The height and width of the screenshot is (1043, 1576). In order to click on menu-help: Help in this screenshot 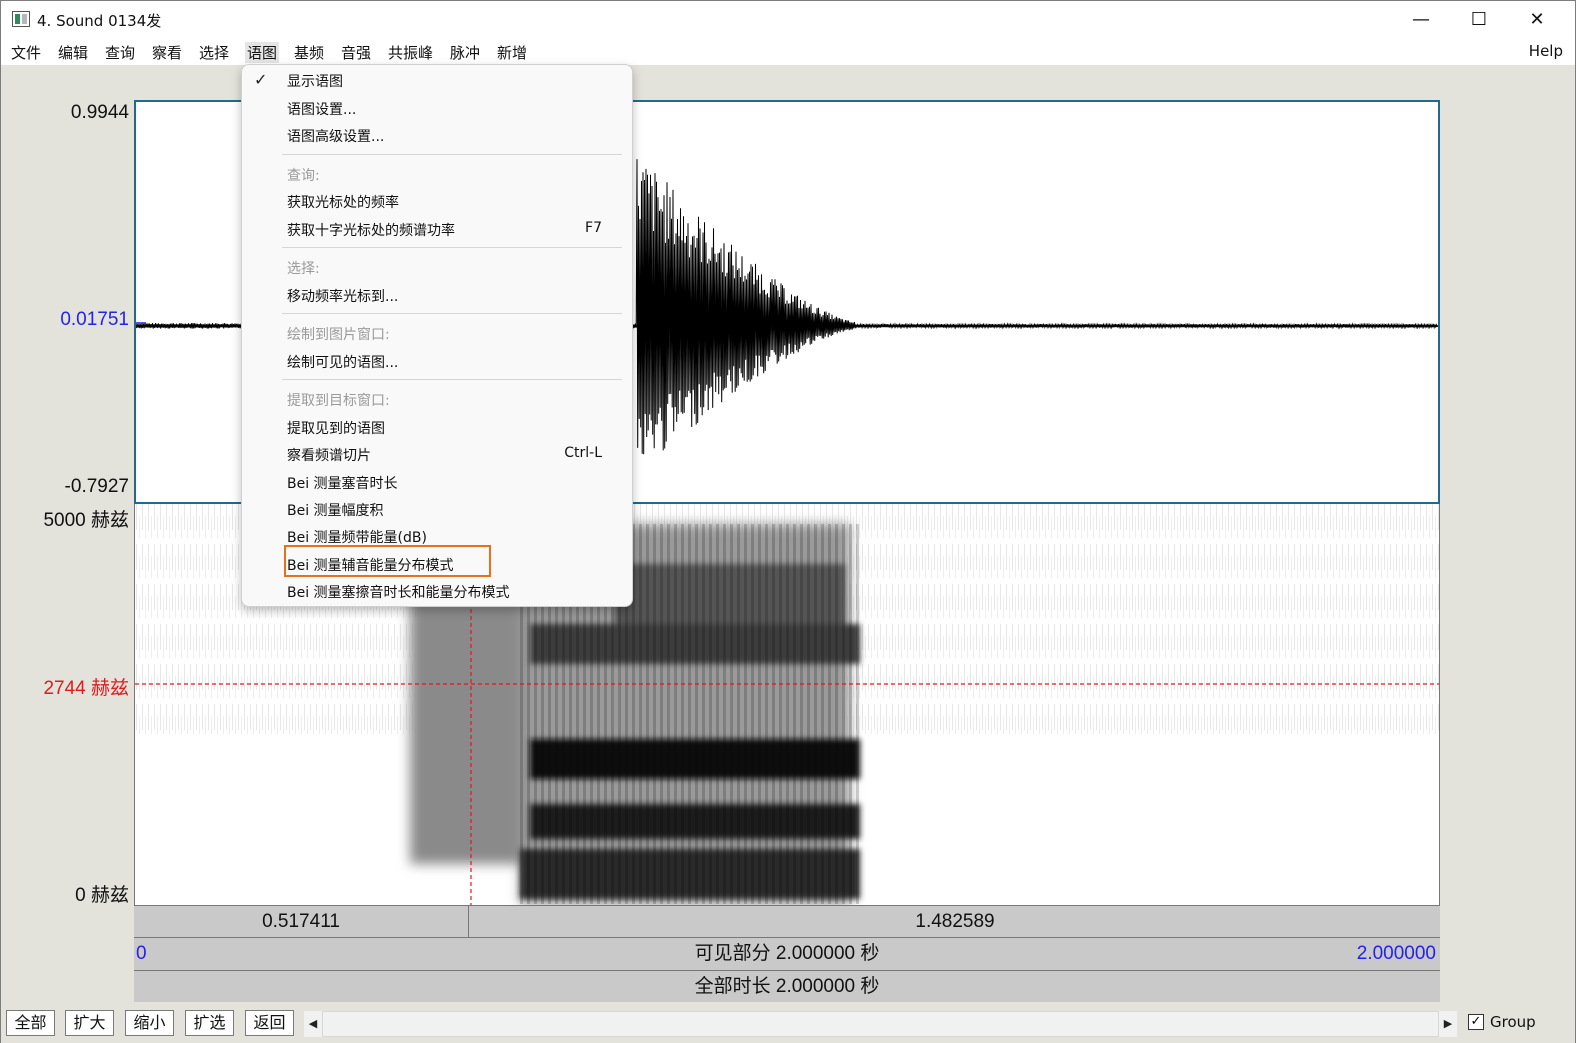, I will do `click(1546, 51)`.